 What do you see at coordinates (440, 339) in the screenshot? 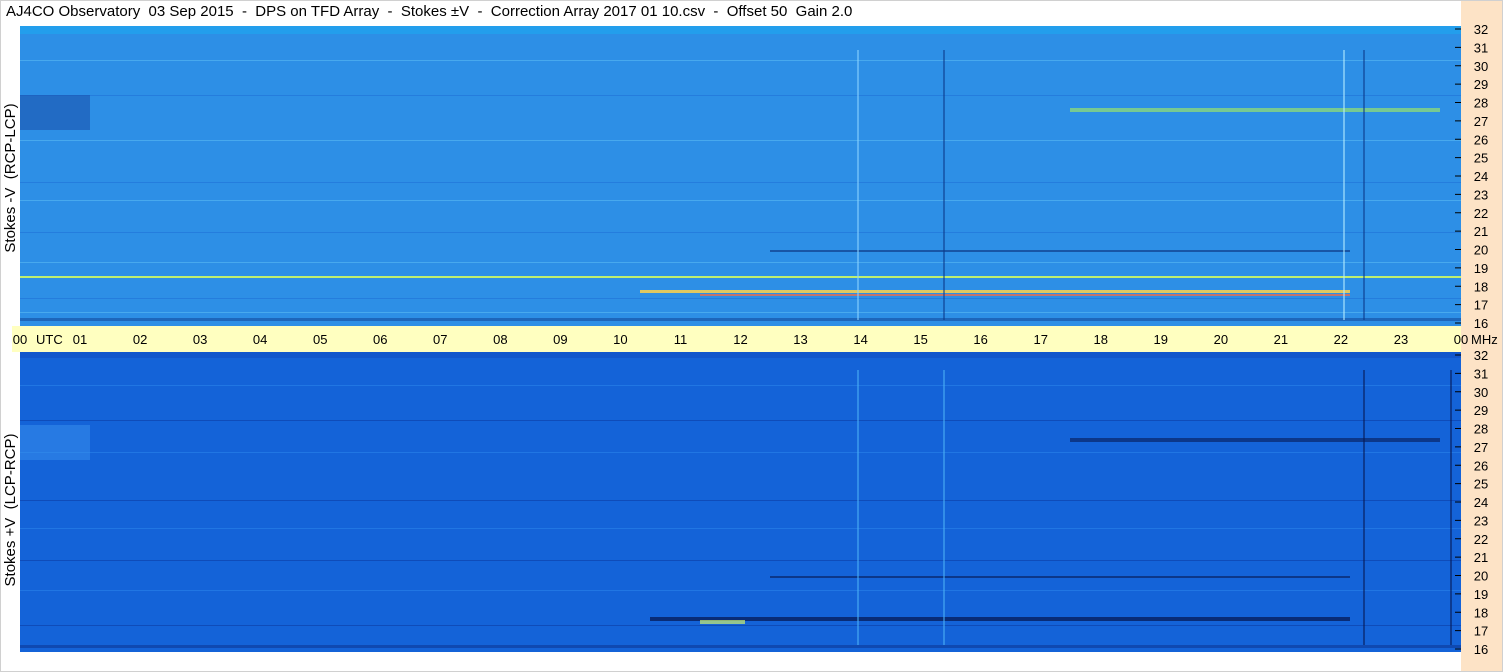
I see `time-tick-label: 07` at bounding box center [440, 339].